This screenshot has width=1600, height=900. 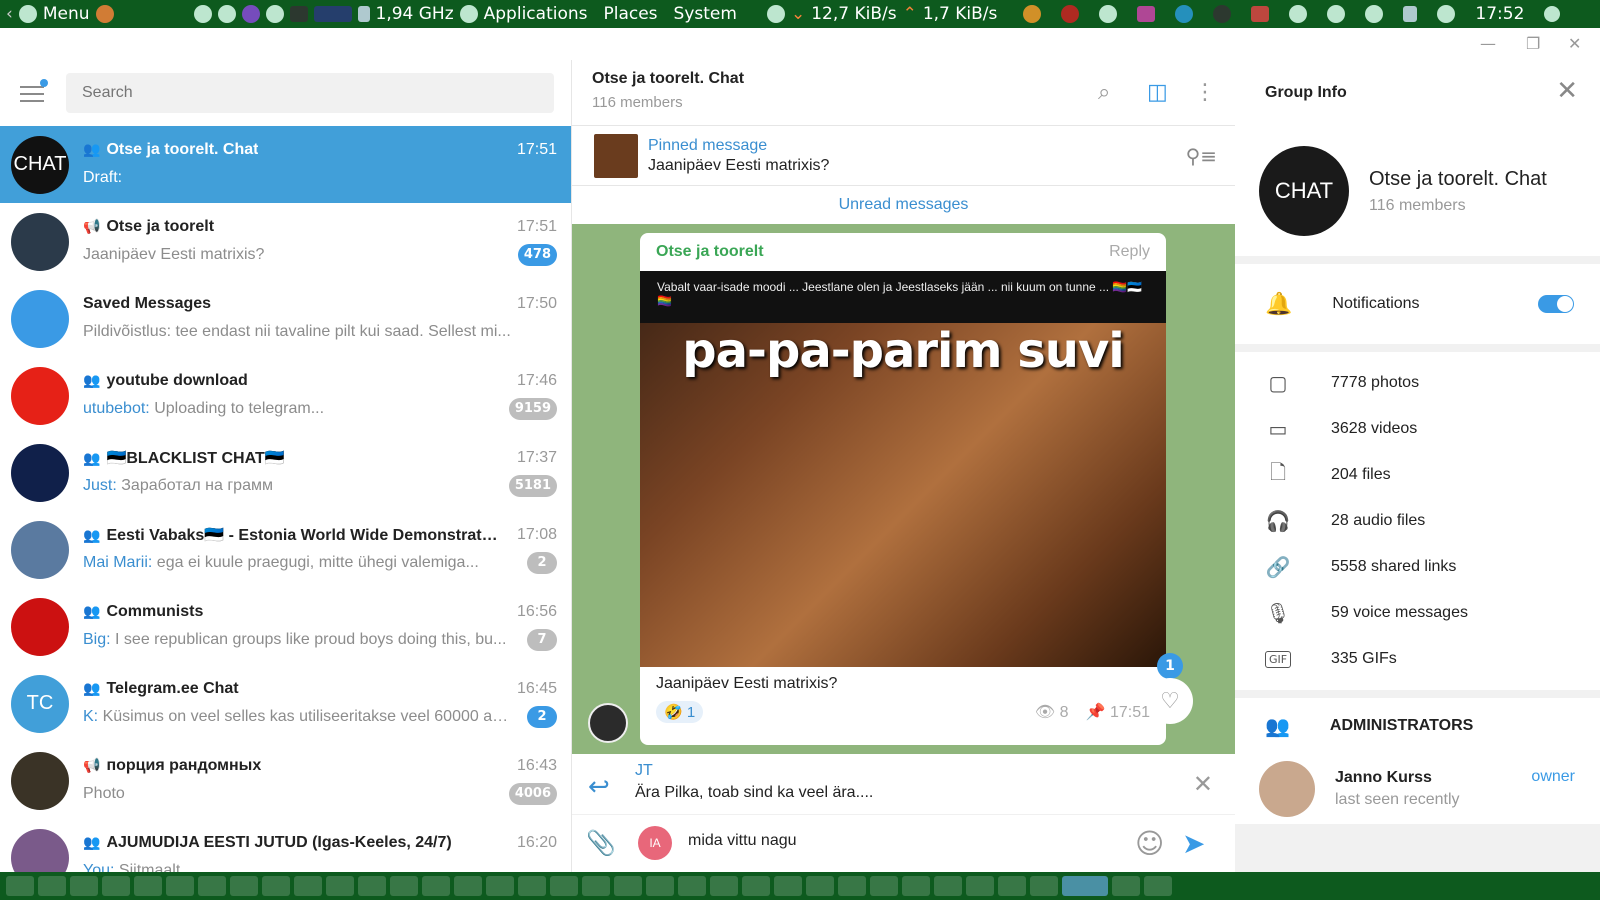 What do you see at coordinates (1417, 659) in the screenshot?
I see `media-row-gifs: GIF 335 GIFs` at bounding box center [1417, 659].